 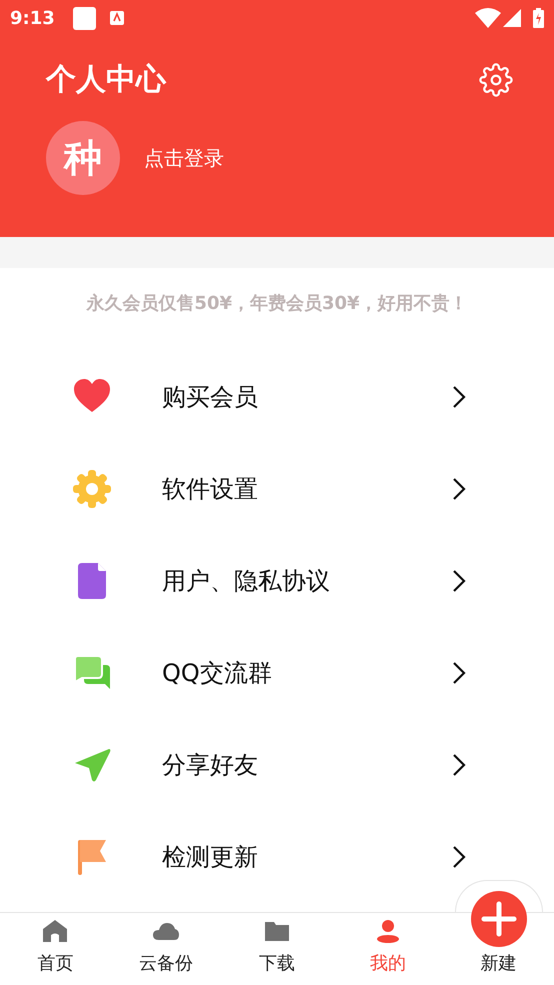 I want to click on page-title: 个人中心, so click(x=106, y=80).